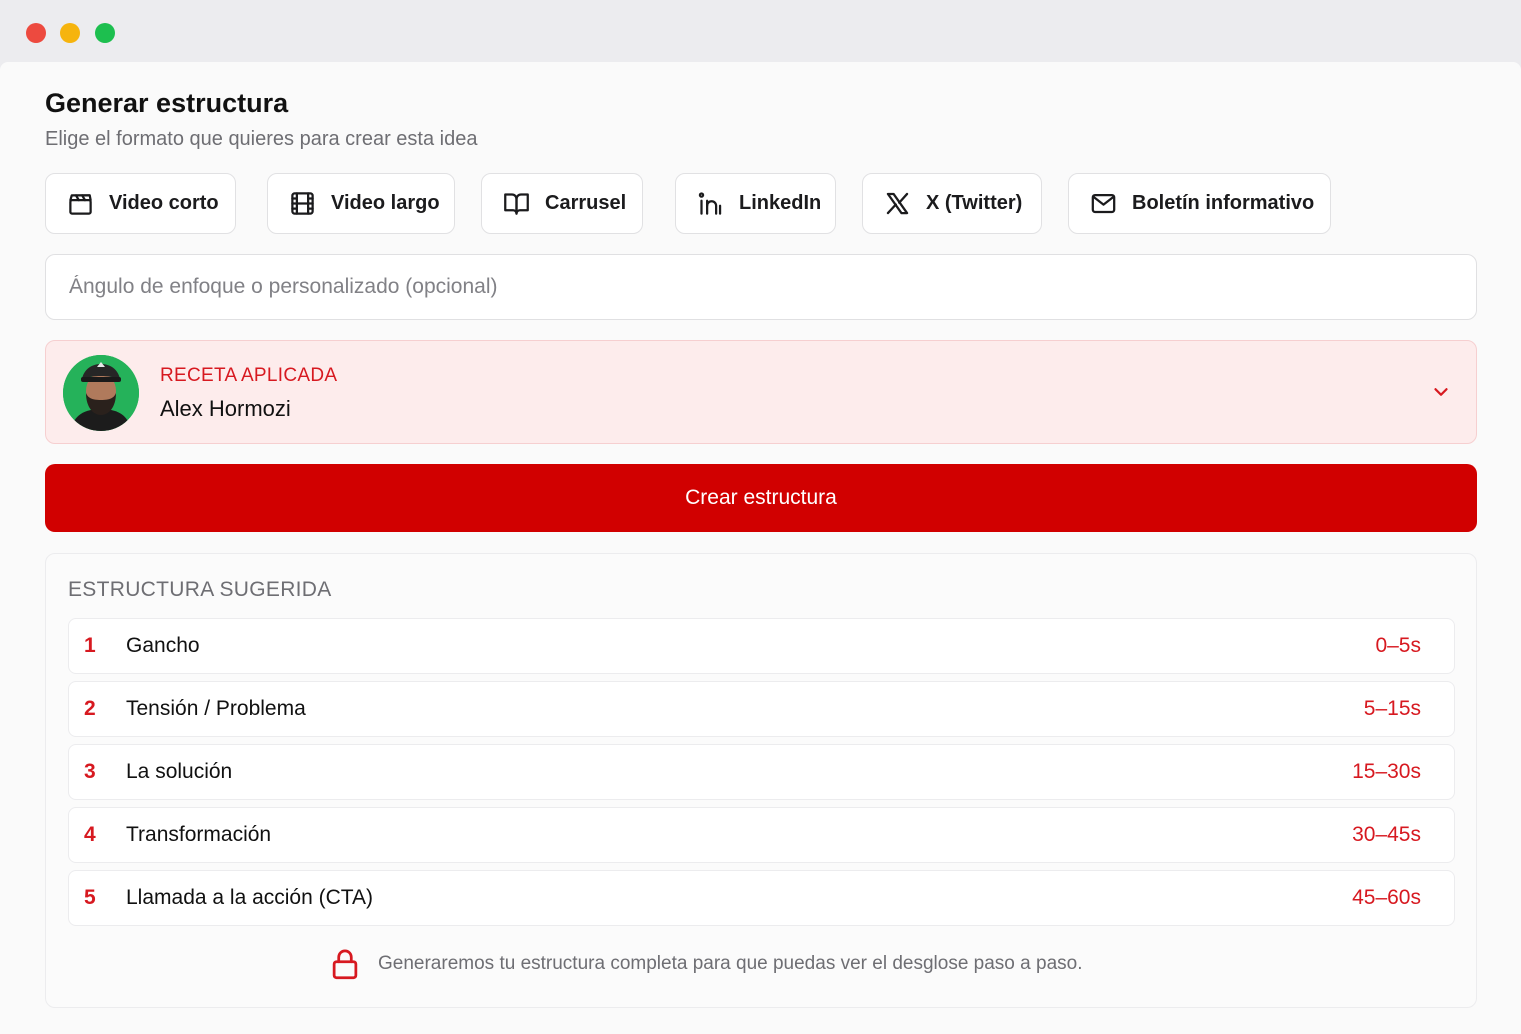 This screenshot has width=1521, height=1034. I want to click on format-button-video-corto: Video corto, so click(140, 203).